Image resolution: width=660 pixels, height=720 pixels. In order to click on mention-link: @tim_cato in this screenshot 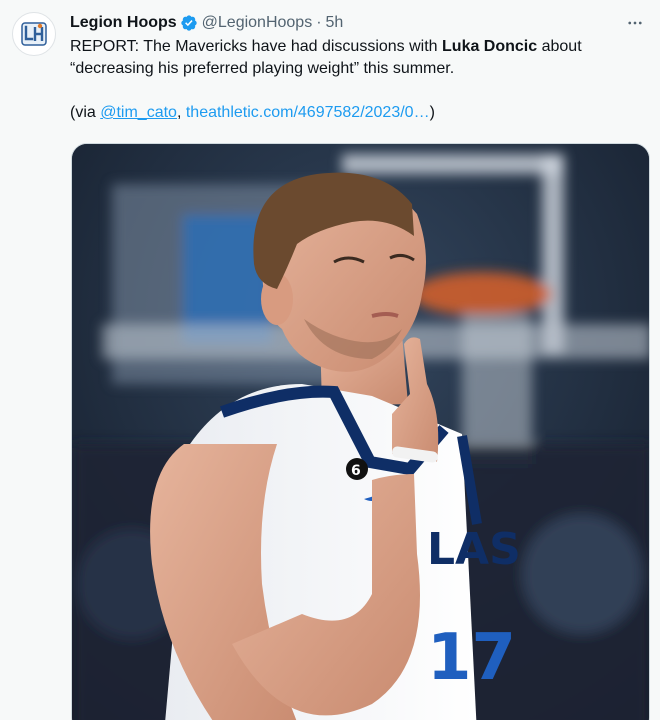, I will do `click(138, 112)`.